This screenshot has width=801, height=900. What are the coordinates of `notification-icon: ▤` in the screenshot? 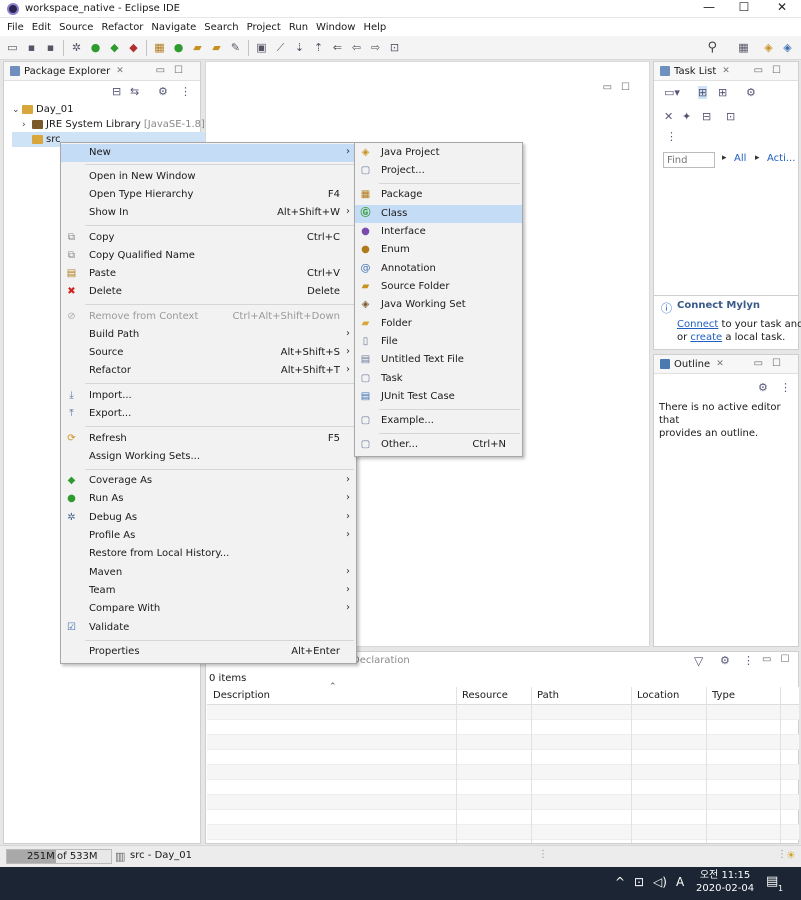 It's located at (772, 881).